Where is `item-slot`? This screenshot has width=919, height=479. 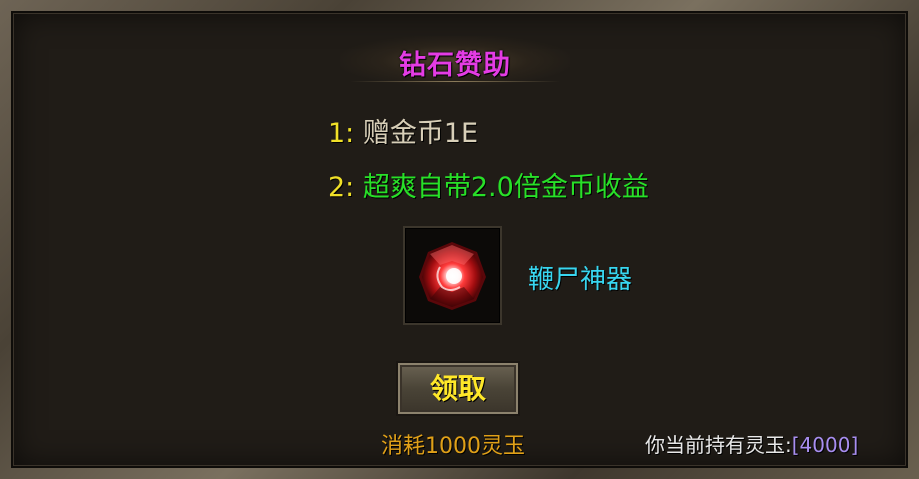
item-slot is located at coordinates (452, 275).